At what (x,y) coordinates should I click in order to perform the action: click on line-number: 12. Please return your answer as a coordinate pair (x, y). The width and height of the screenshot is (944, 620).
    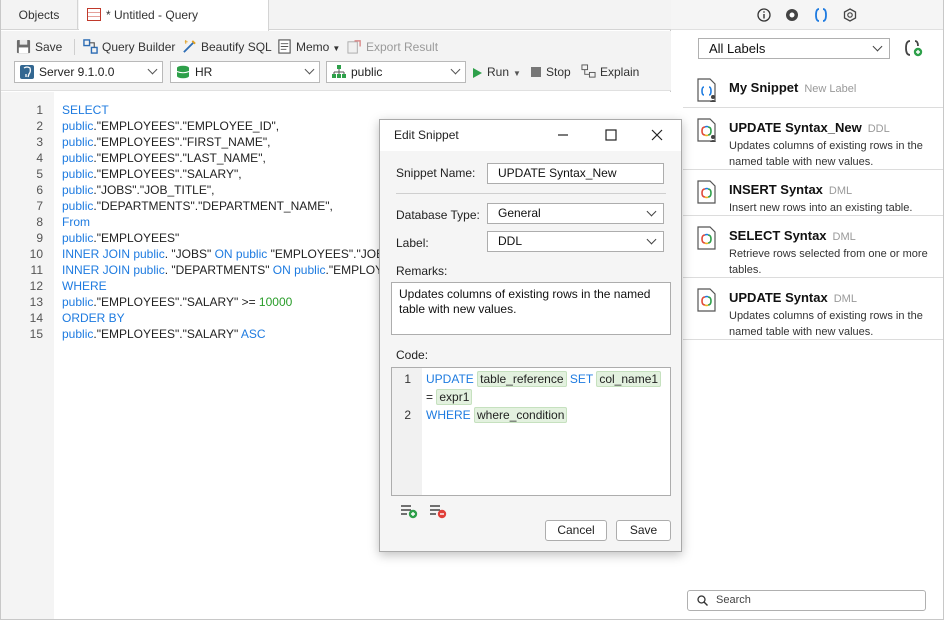
    Looking at the image, I should click on (36, 286).